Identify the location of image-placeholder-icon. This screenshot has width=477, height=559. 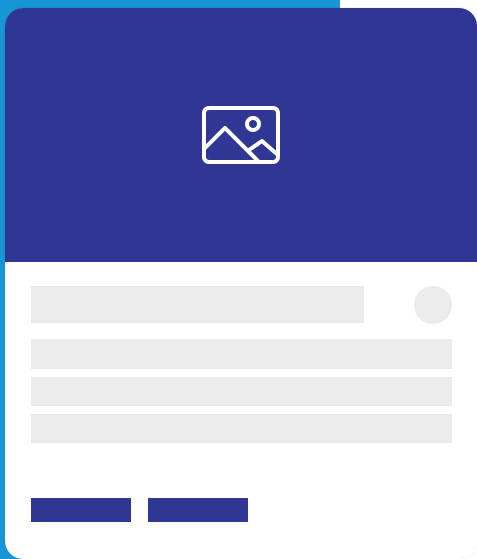
(241, 135).